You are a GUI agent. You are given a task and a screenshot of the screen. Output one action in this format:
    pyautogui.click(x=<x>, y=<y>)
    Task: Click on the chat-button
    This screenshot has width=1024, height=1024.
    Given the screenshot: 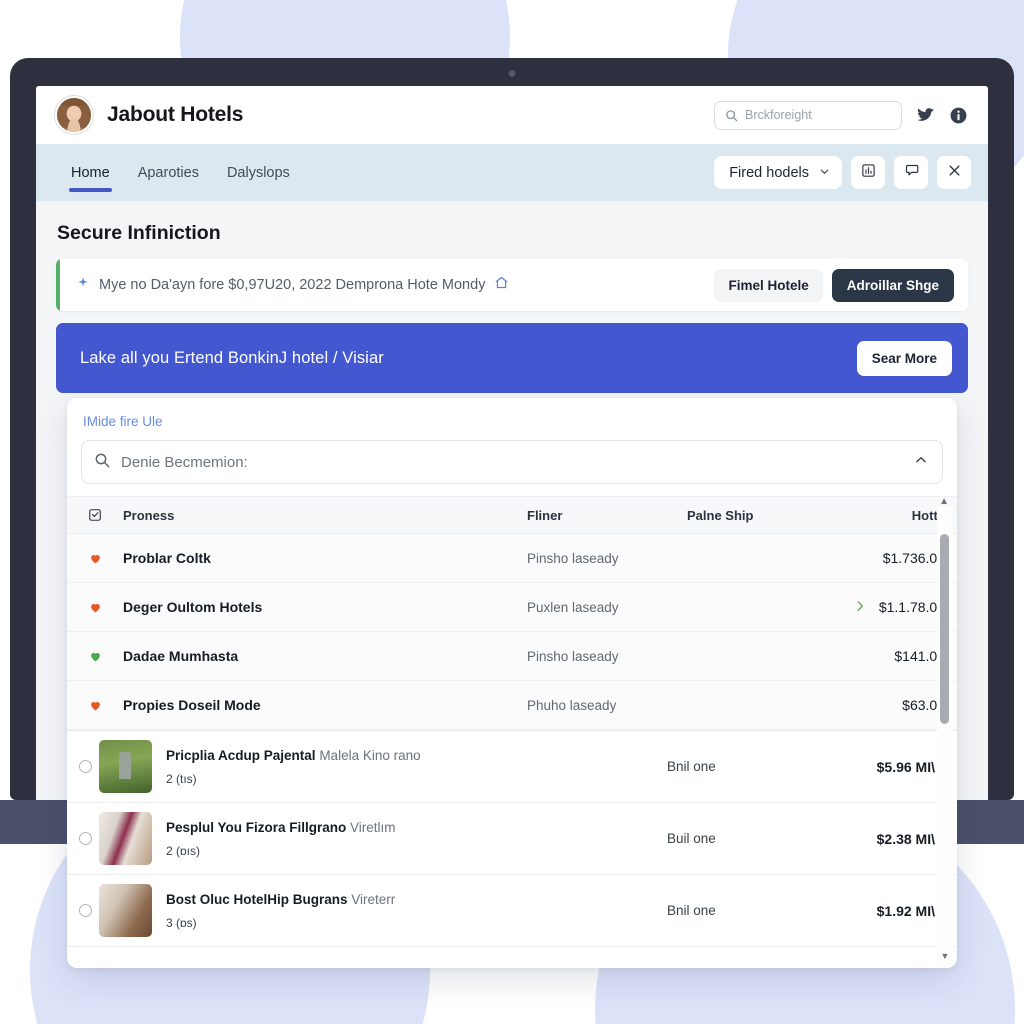 What is the action you would take?
    pyautogui.click(x=911, y=172)
    